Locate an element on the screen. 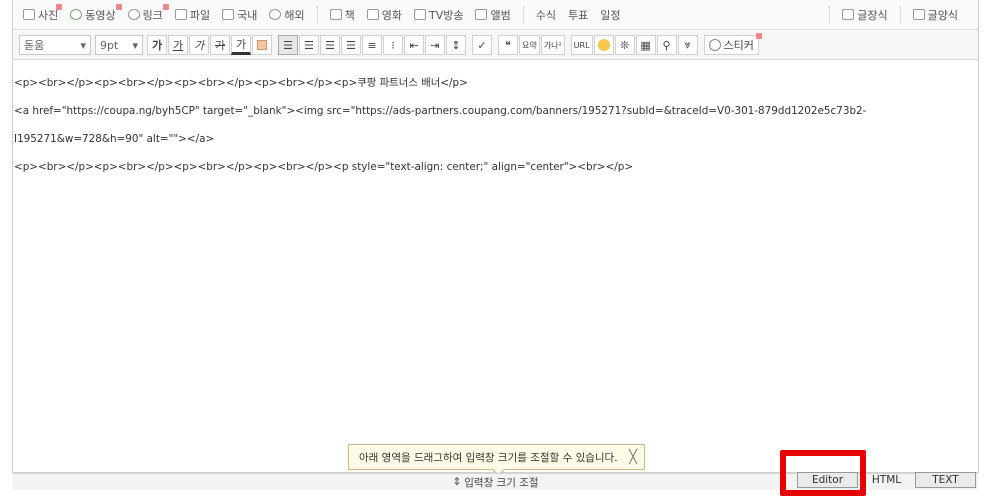  text-decoration-button: 글장식 is located at coordinates (864, 15).